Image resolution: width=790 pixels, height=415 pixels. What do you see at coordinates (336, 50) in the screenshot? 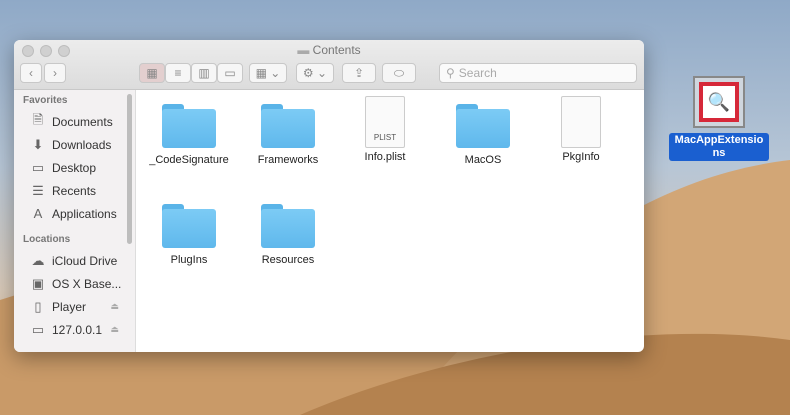
I see `title-text: Contents` at bounding box center [336, 50].